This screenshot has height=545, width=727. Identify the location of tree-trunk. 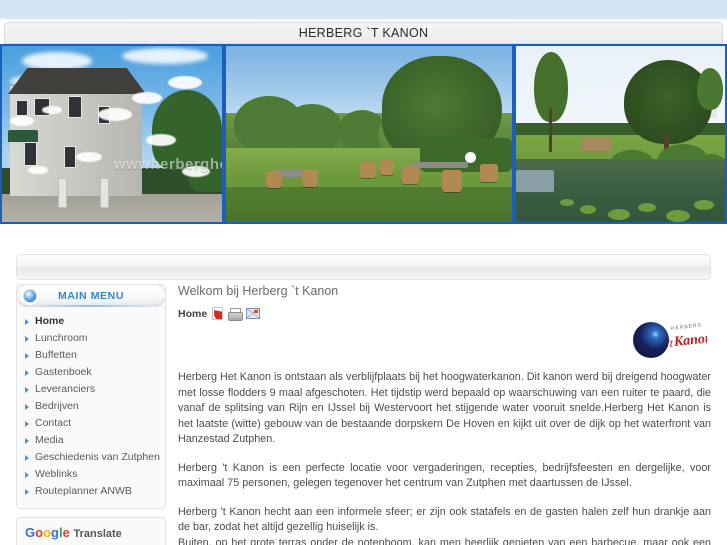
(550, 130).